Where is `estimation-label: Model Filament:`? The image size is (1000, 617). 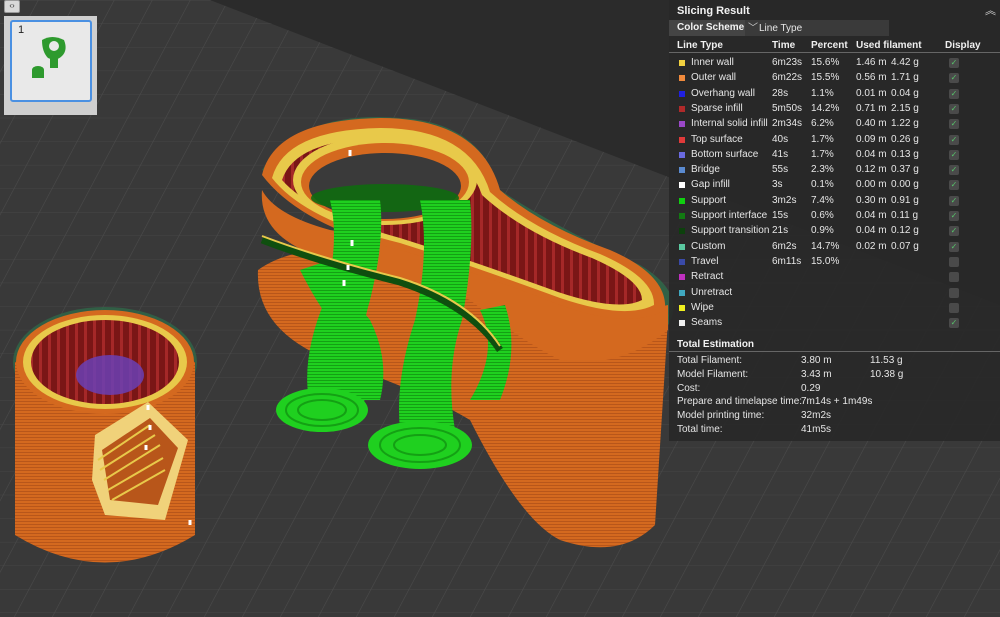
estimation-label: Model Filament: is located at coordinates (713, 374).